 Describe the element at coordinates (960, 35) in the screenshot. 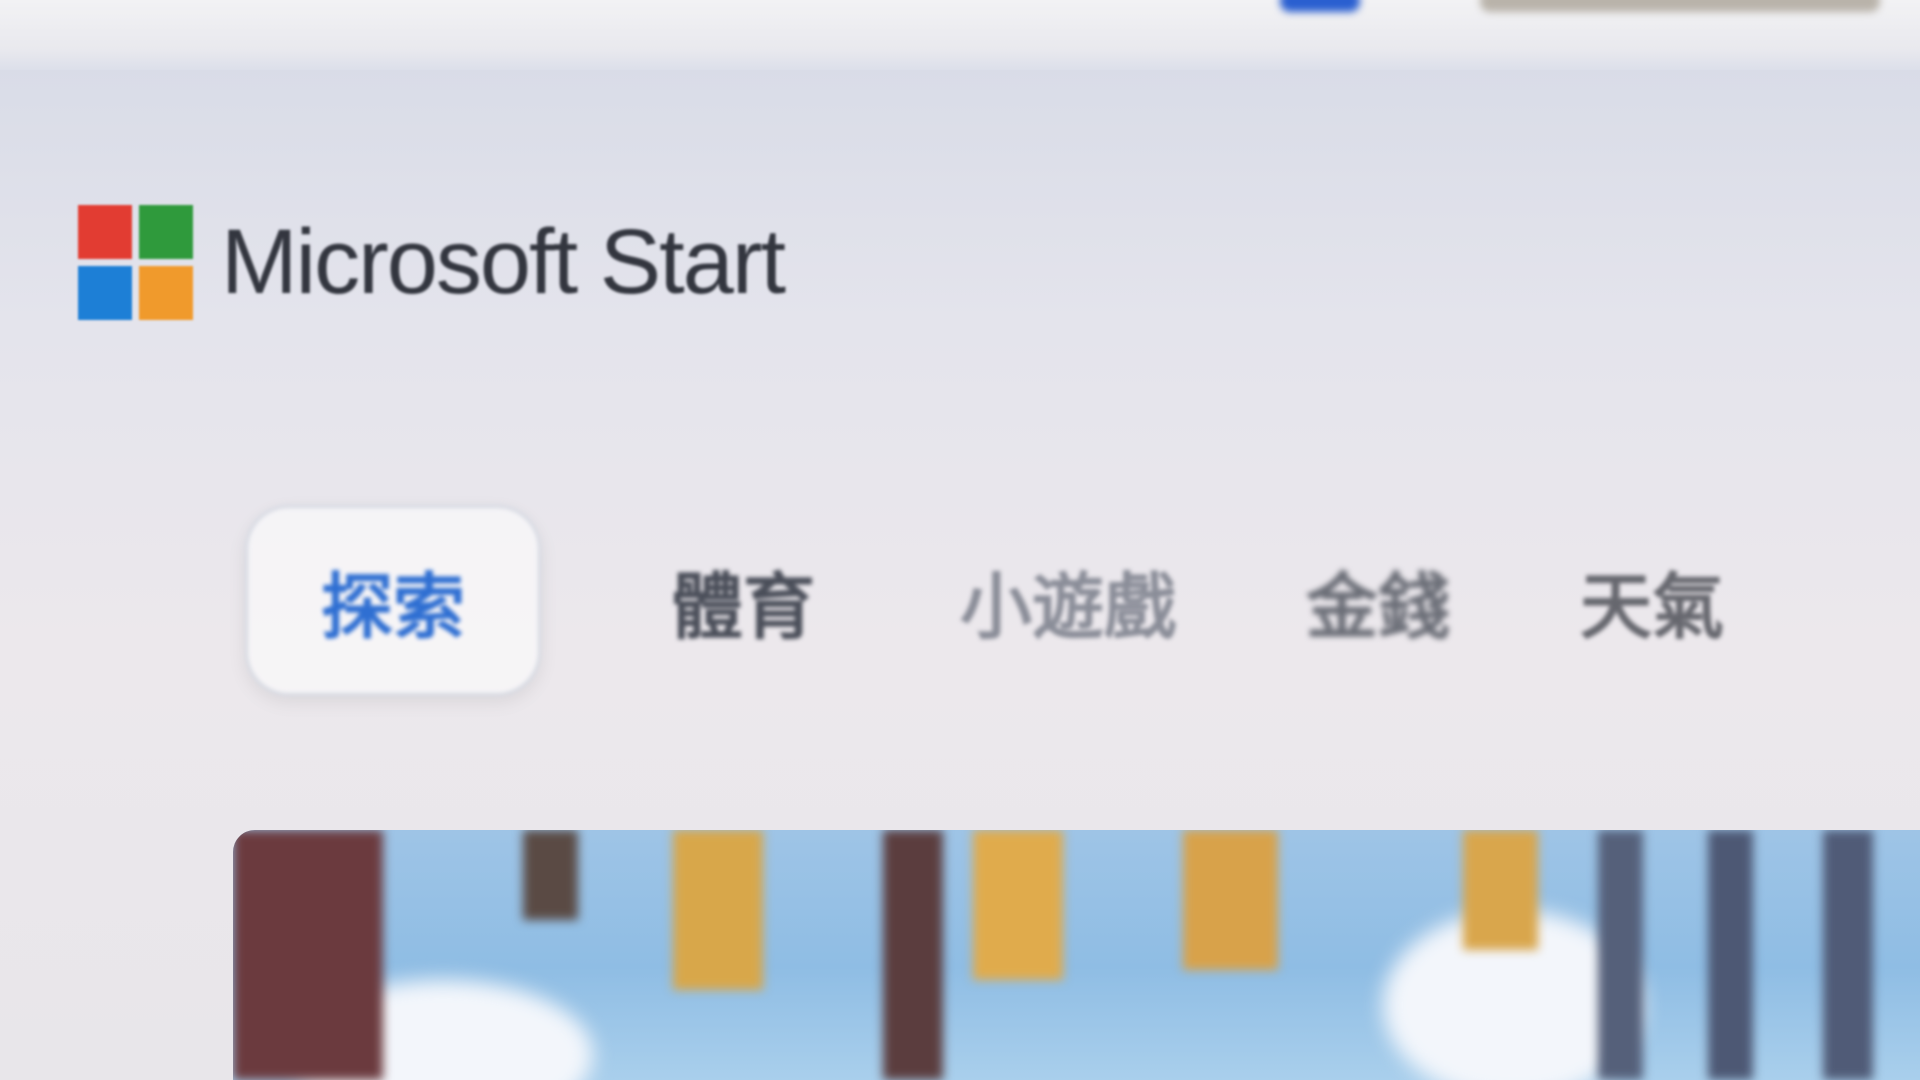

I see `browser-top-strip` at that location.